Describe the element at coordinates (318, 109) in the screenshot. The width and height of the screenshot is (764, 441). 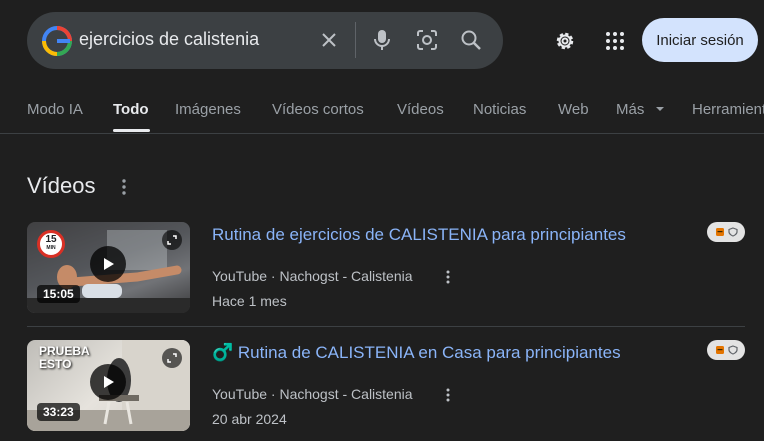
I see `tab-videos-cortos: Vídeos cortos` at that location.